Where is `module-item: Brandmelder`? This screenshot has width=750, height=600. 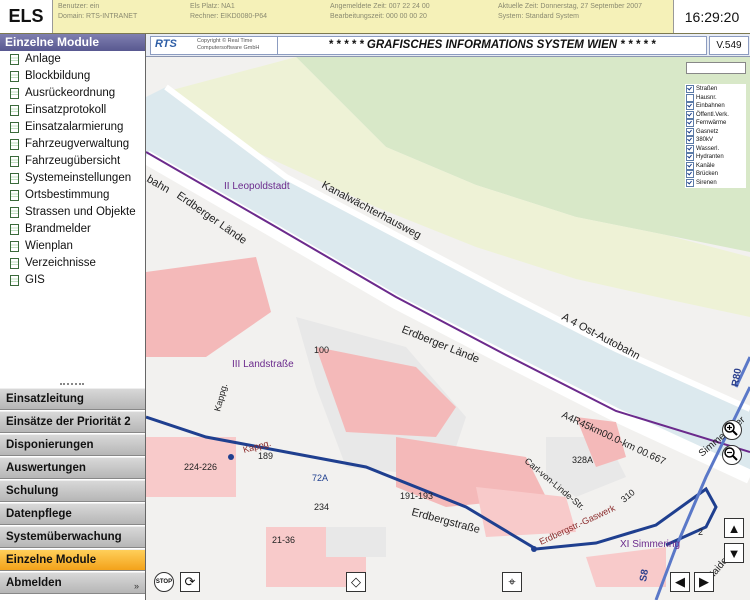 module-item: Brandmelder is located at coordinates (72, 229).